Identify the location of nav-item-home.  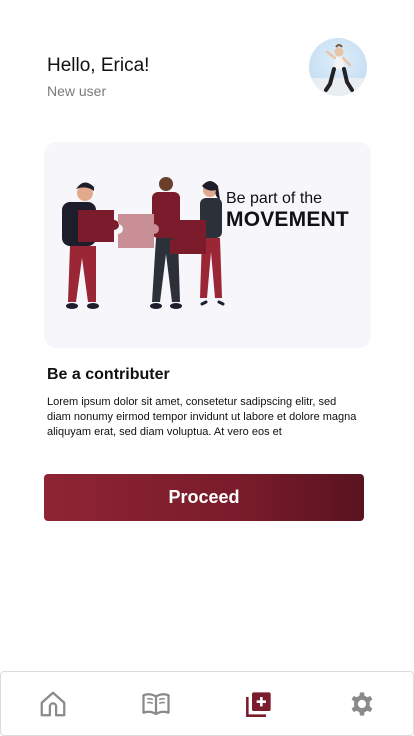
(52, 703).